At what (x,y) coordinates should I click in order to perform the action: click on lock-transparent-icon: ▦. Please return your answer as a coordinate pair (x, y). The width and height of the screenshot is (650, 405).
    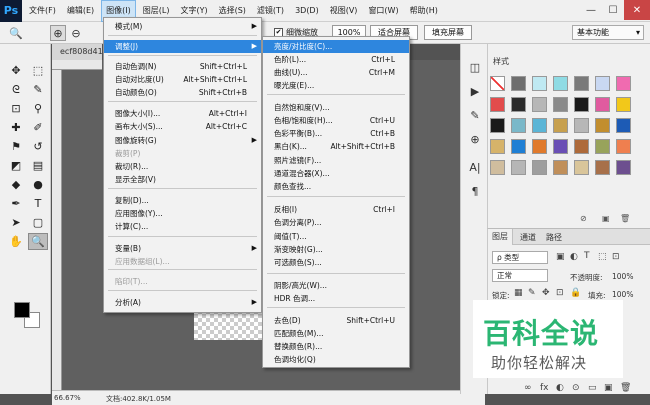
    Looking at the image, I should click on (518, 293).